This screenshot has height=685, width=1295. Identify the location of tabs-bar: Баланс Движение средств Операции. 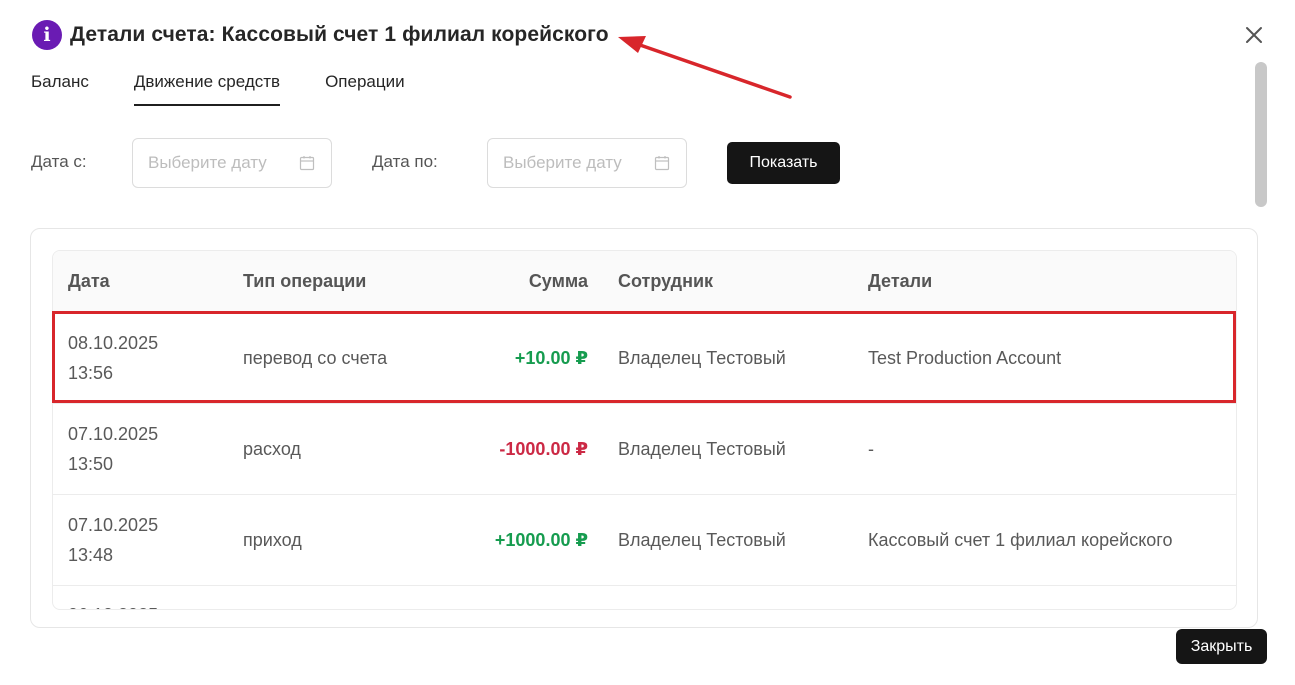
(240, 89).